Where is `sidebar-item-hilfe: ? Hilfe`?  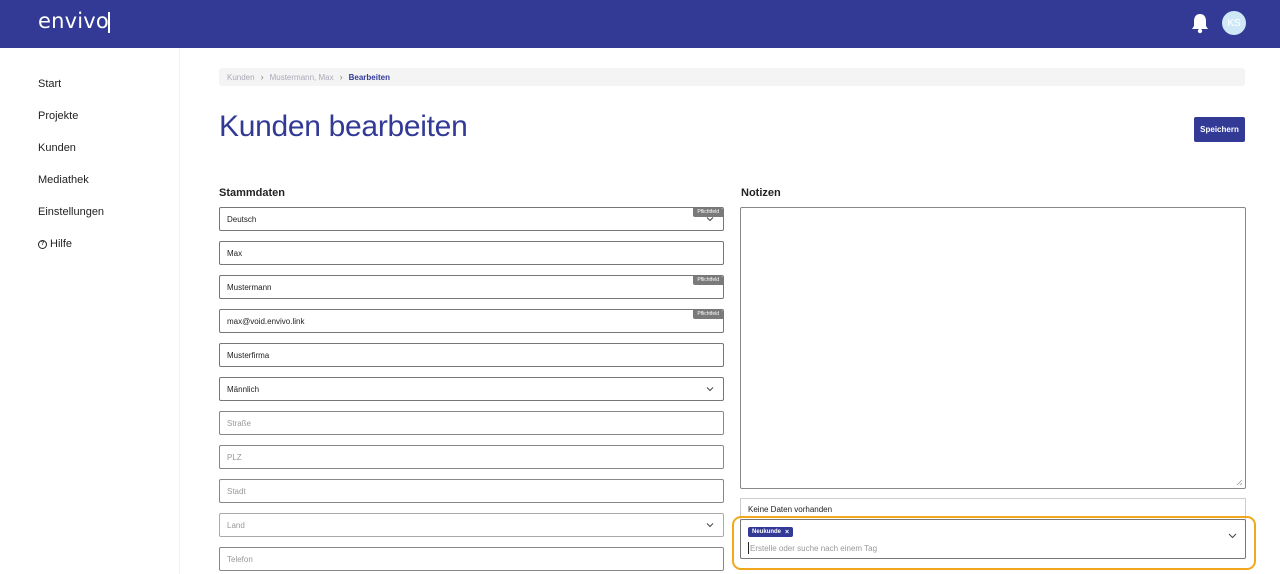
sidebar-item-hilfe: ? Hilfe is located at coordinates (55, 244).